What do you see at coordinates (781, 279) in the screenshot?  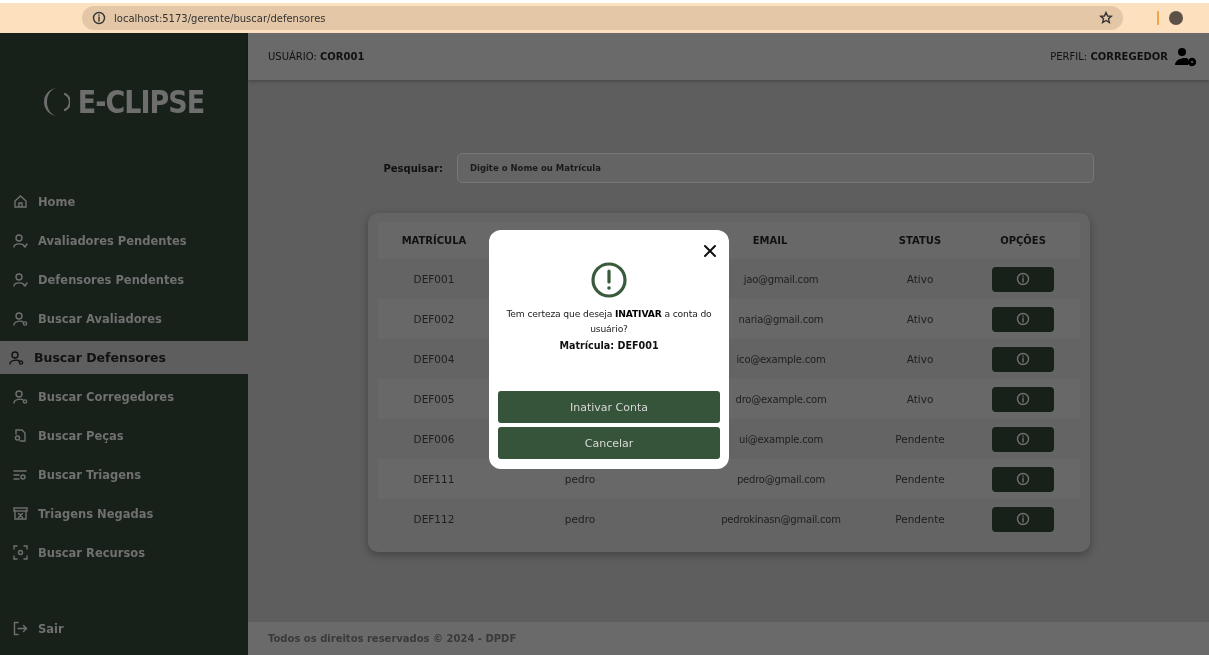 I see `table-cell: jao@gmail.com` at bounding box center [781, 279].